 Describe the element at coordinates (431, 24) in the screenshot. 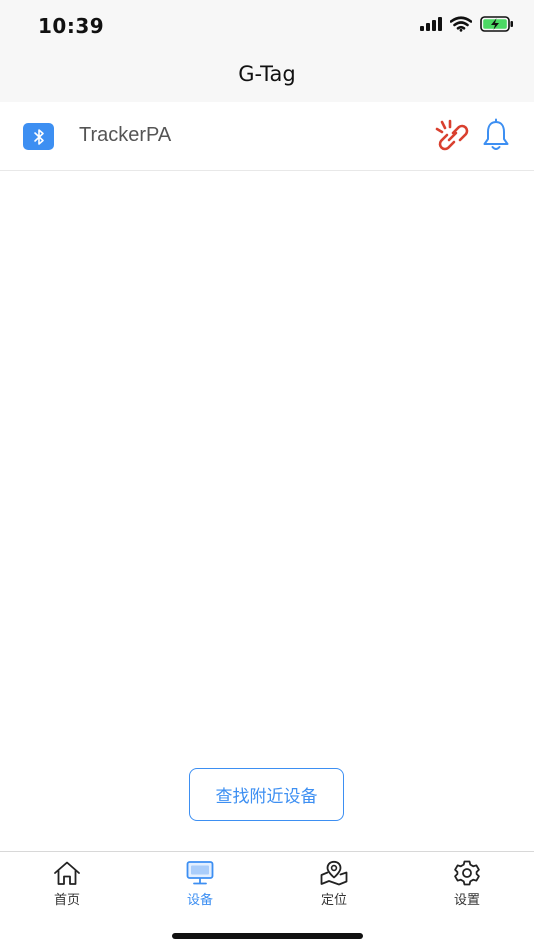

I see `signal-icon` at that location.